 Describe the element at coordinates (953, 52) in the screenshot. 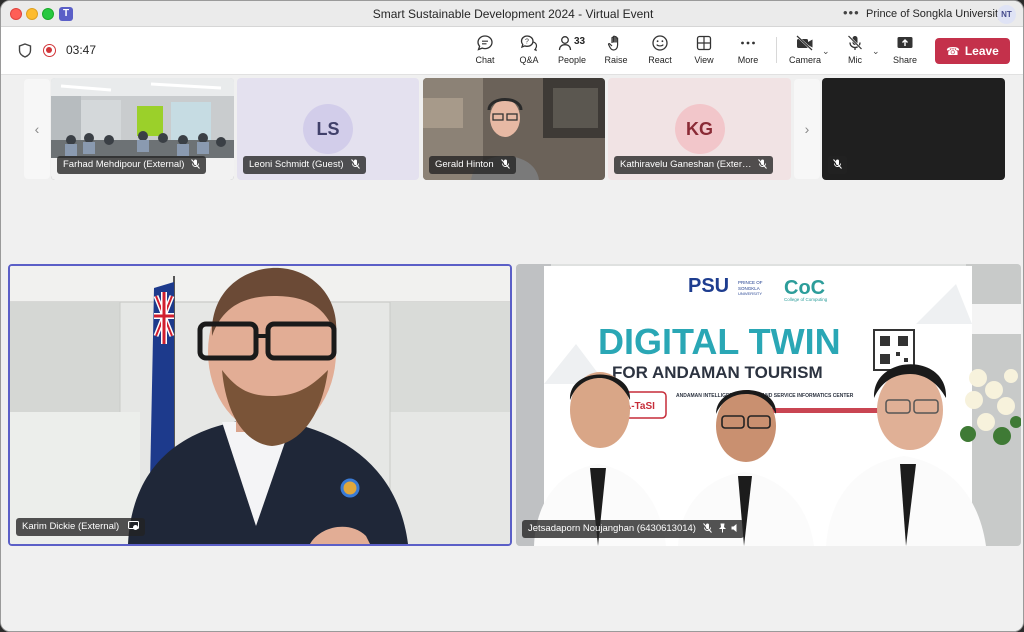

I see `hang-up-icon: ☎` at that location.